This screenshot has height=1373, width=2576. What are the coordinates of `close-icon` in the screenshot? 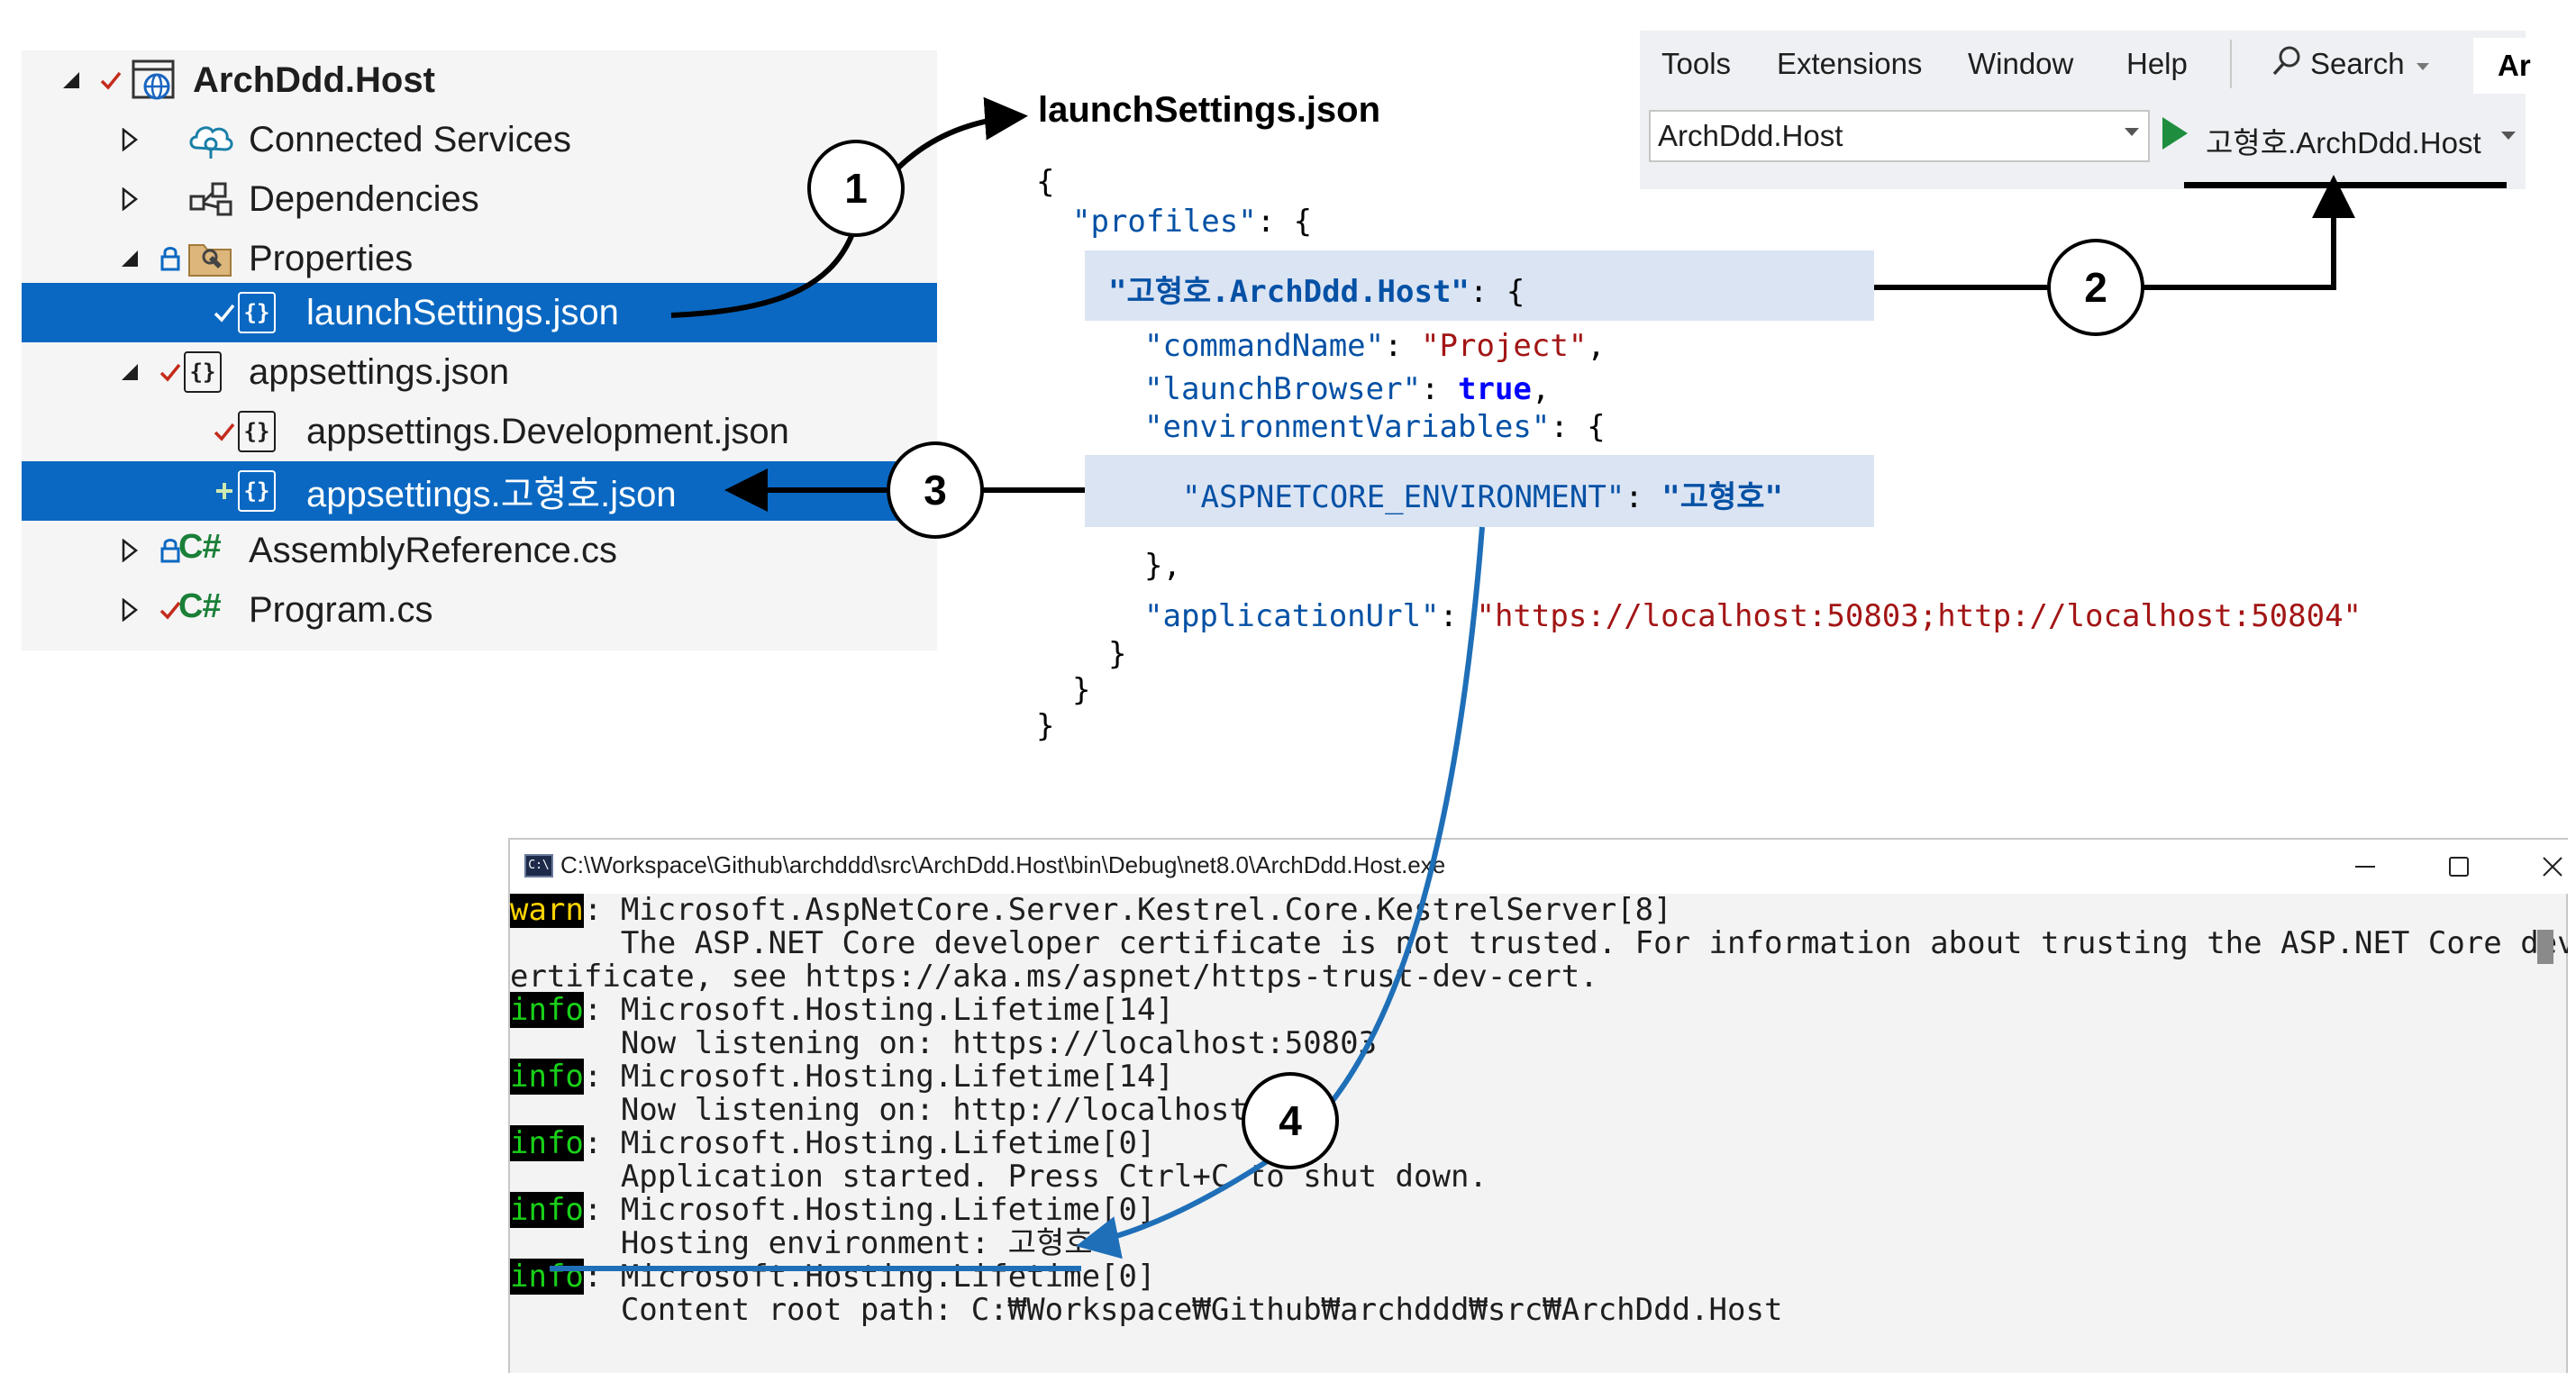 It's located at (2552, 867).